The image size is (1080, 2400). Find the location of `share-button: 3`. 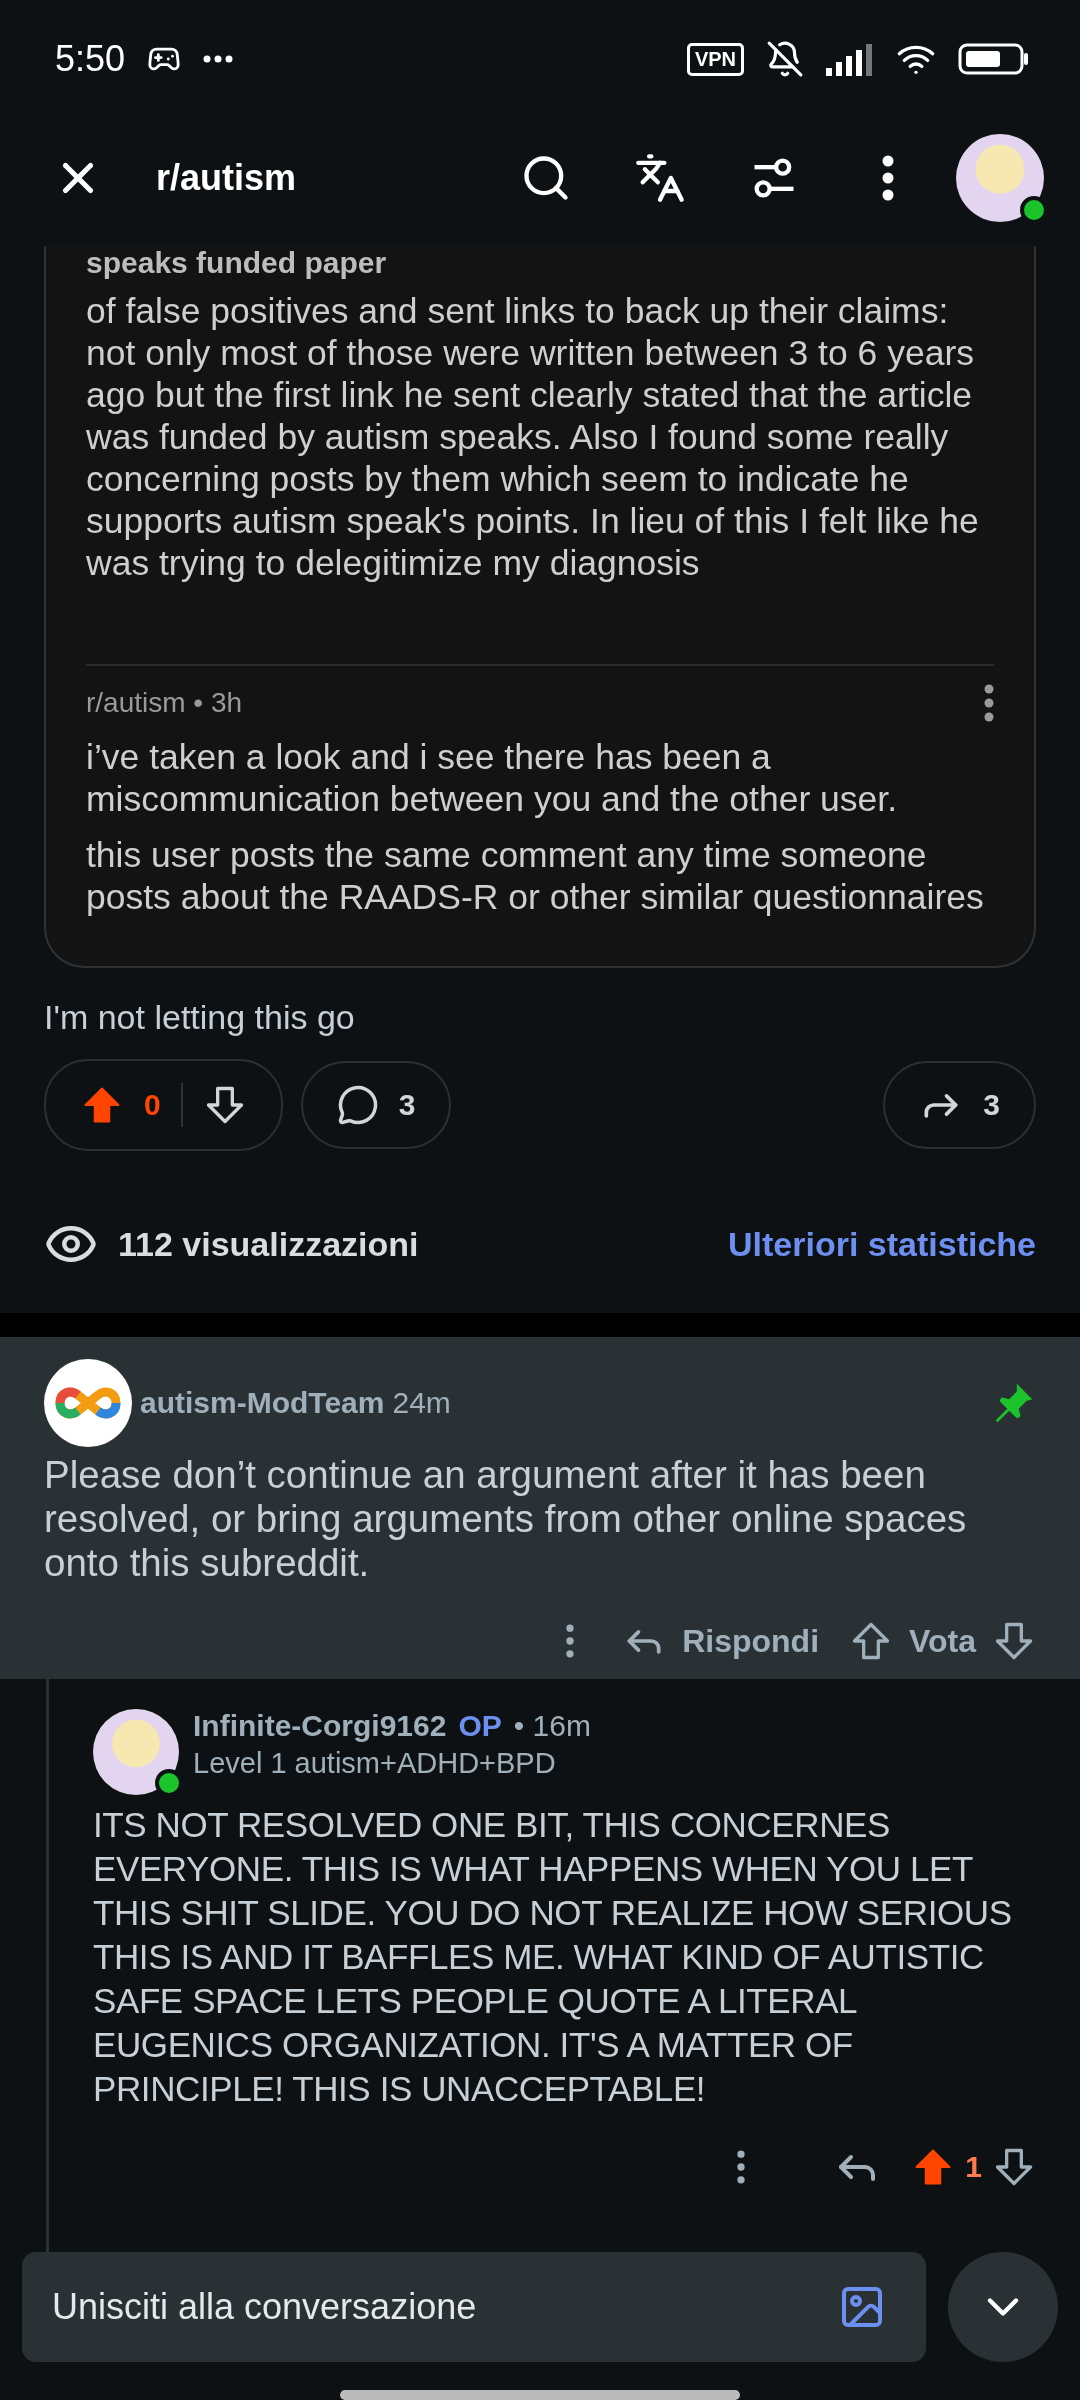

share-button: 3 is located at coordinates (959, 1105).